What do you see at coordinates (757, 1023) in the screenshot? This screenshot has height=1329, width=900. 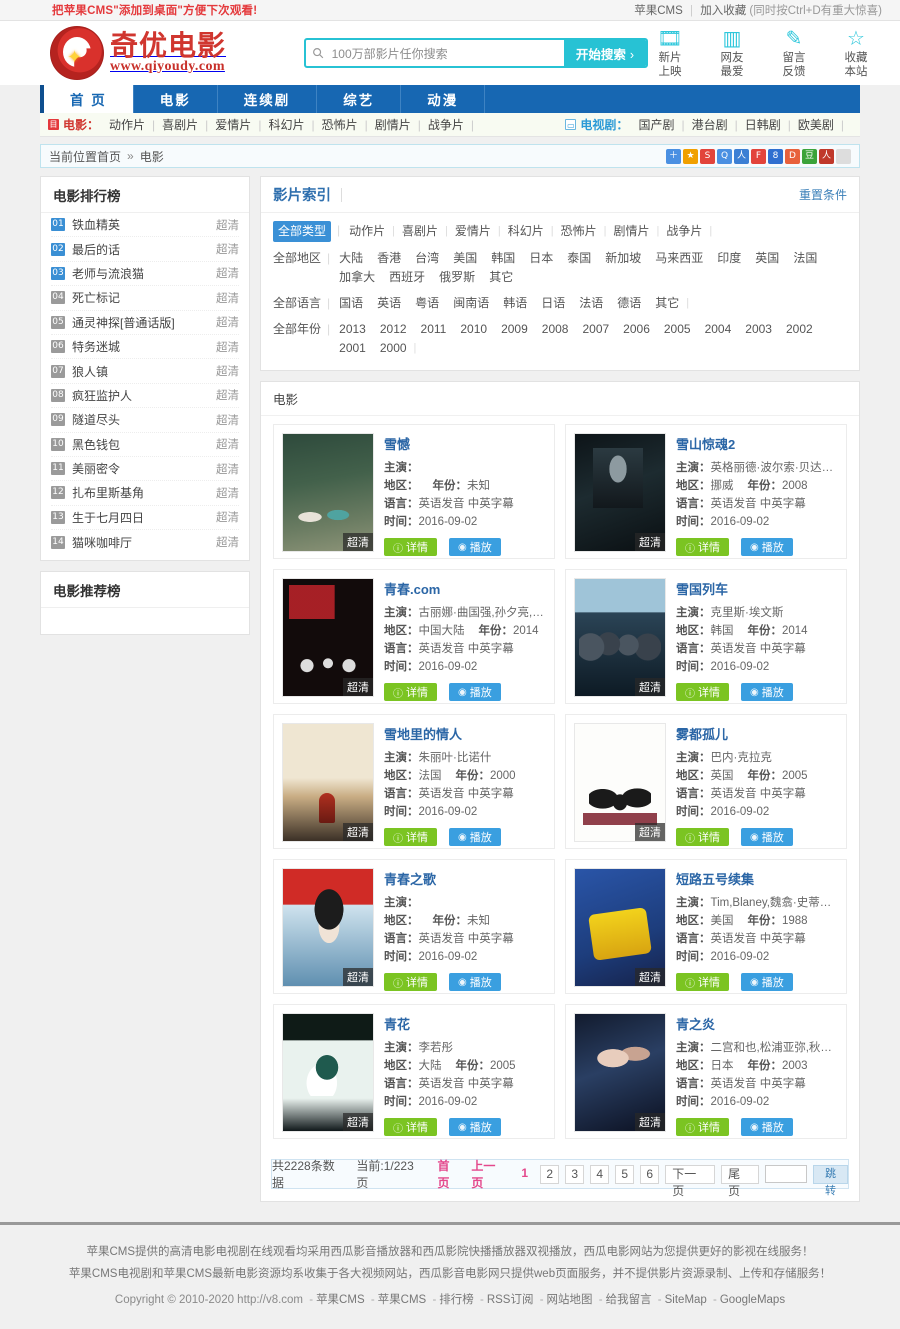 I see `movie-title: 青之炎` at bounding box center [757, 1023].